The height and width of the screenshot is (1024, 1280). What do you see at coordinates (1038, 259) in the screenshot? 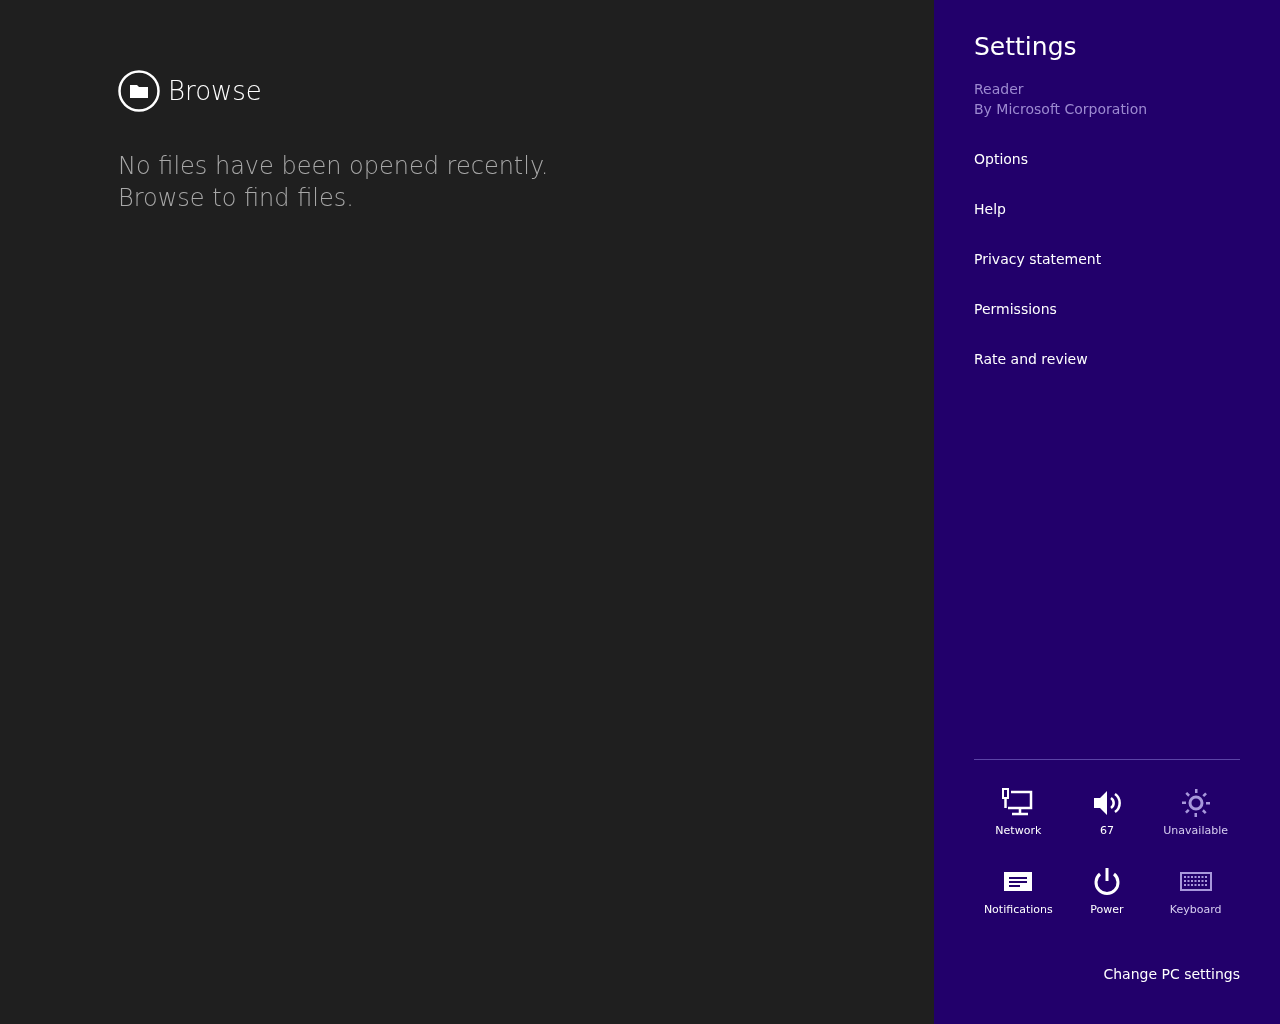
I see `settings-link: Privacy statement` at bounding box center [1038, 259].